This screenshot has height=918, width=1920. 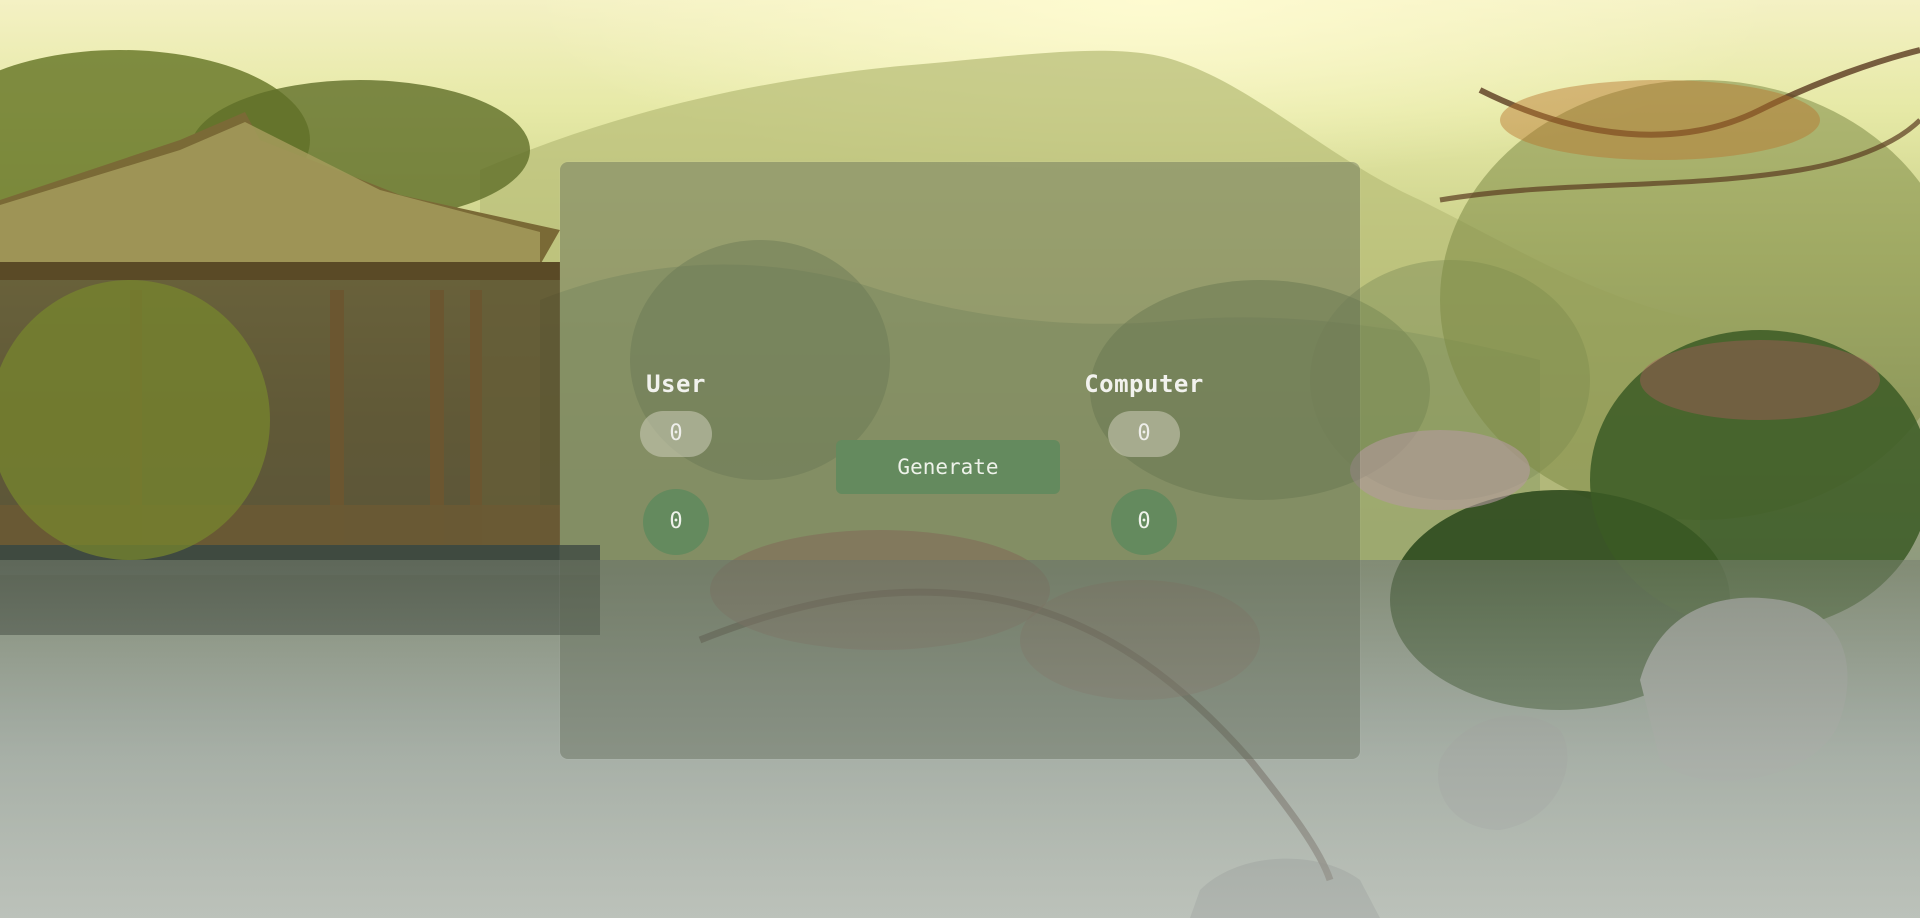 What do you see at coordinates (1144, 434) in the screenshot?
I see `computer-choice-display: 0` at bounding box center [1144, 434].